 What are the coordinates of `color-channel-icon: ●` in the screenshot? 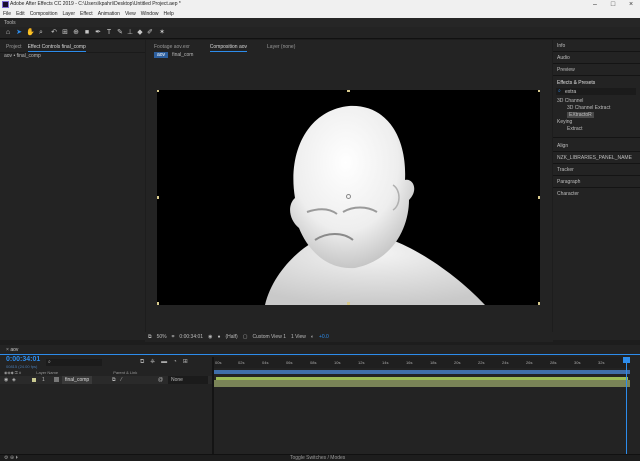 It's located at (218, 337).